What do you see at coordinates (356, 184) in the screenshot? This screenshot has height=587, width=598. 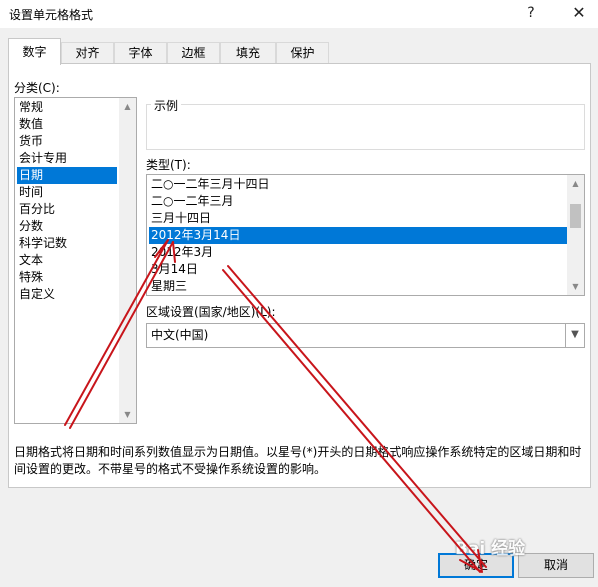 I see `type-item: 二○一二年三月十四日` at bounding box center [356, 184].